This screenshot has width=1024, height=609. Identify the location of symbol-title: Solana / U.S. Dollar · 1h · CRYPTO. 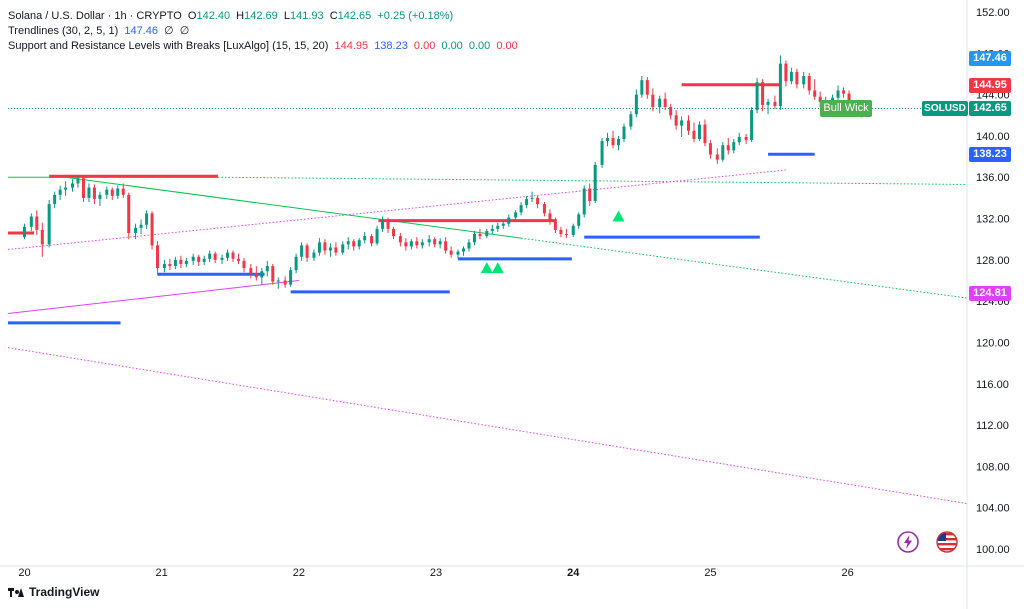
(95, 16).